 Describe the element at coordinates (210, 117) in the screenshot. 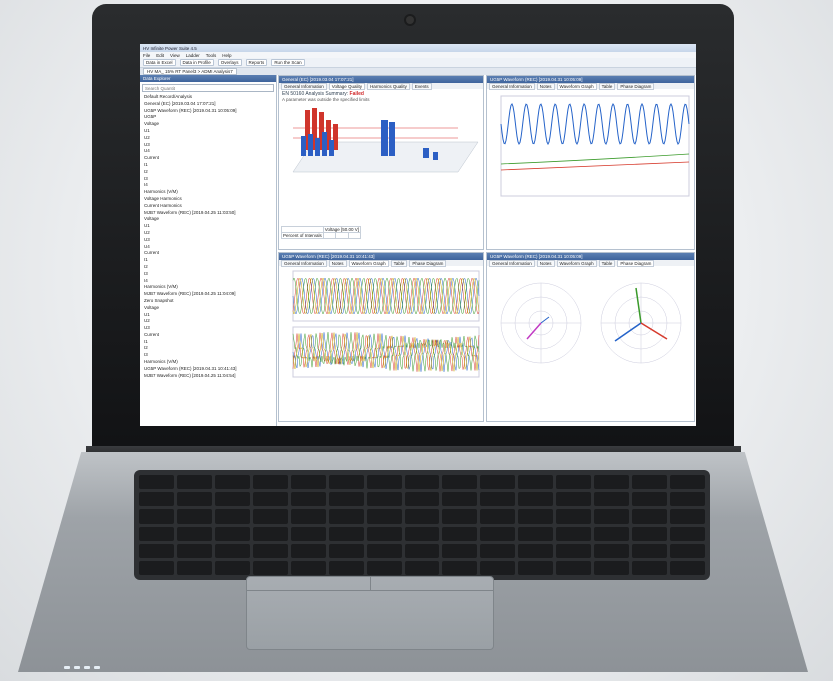

I see `tree-item: UG5P` at that location.